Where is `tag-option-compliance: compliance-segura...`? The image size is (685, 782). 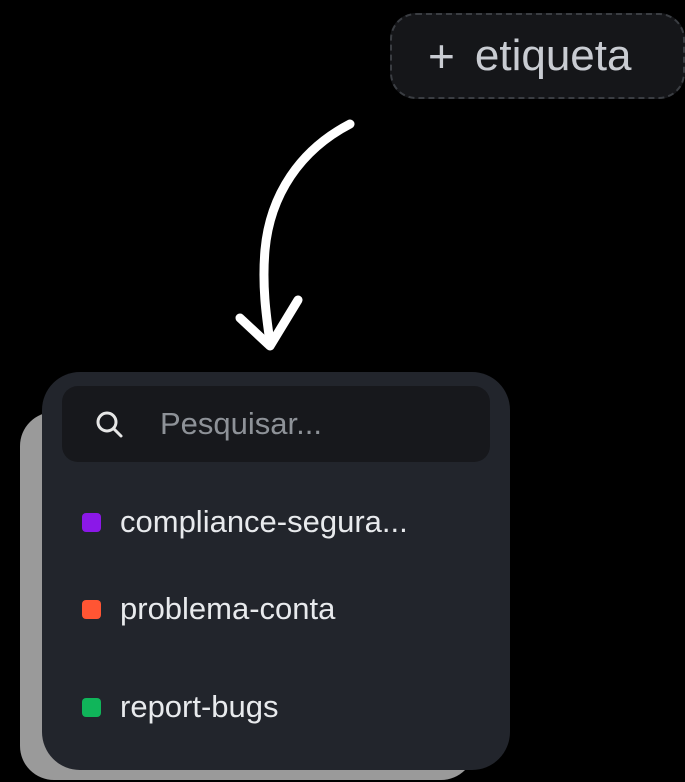
tag-option-compliance: compliance-segura... is located at coordinates (276, 522).